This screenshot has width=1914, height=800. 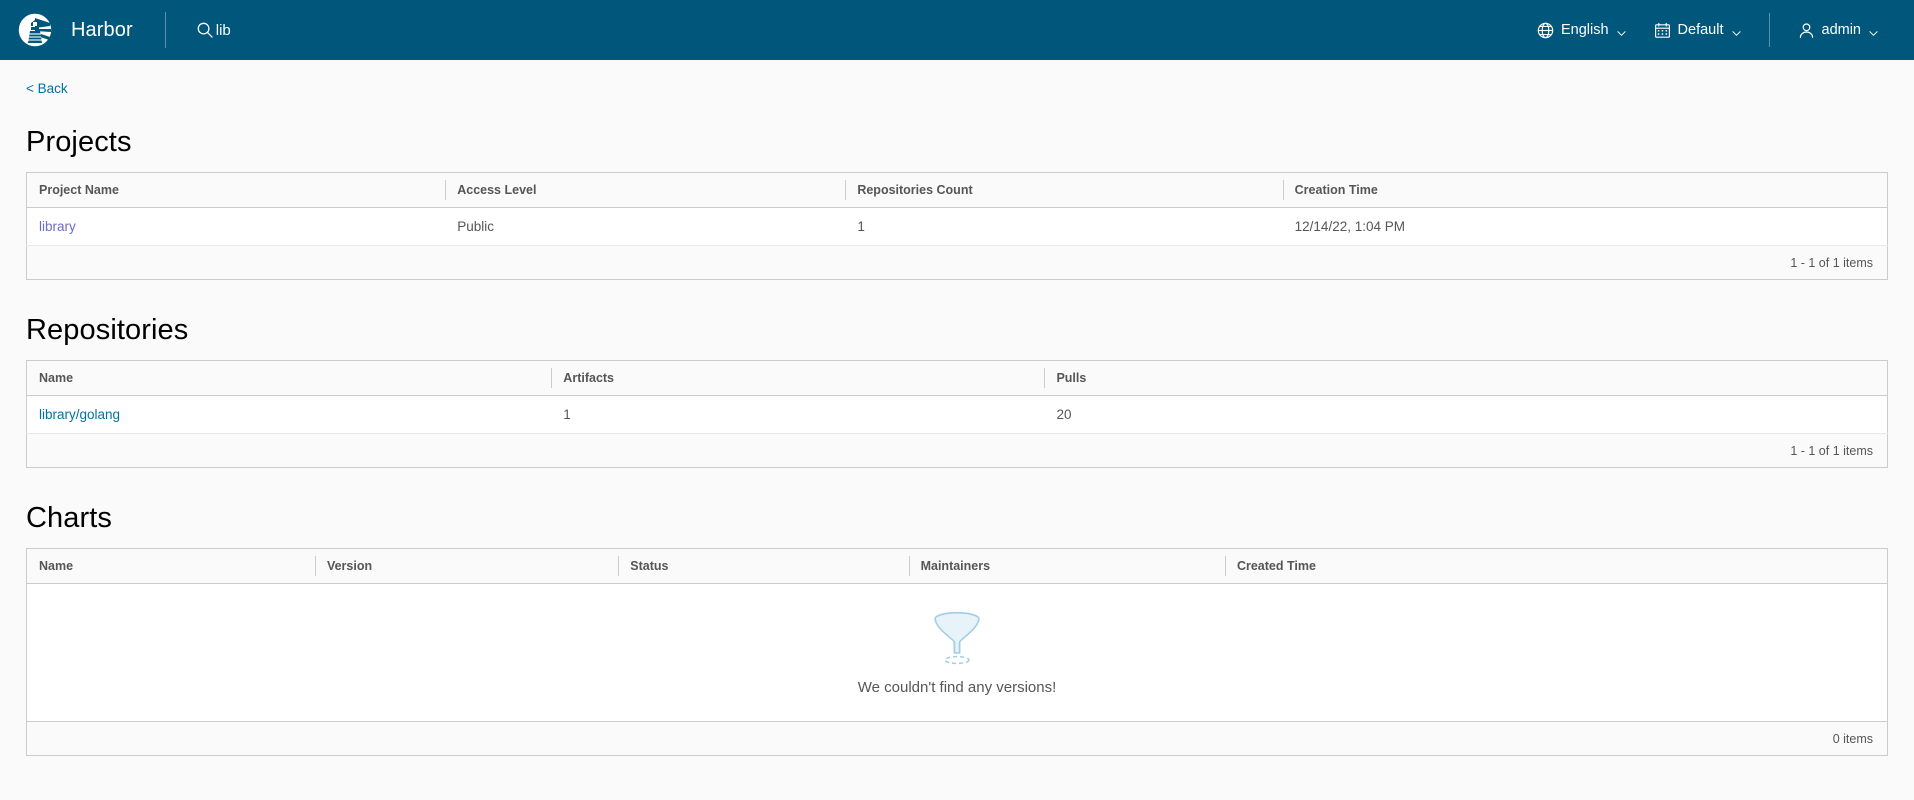 What do you see at coordinates (66, 30) in the screenshot?
I see `brand-area: Harbor` at bounding box center [66, 30].